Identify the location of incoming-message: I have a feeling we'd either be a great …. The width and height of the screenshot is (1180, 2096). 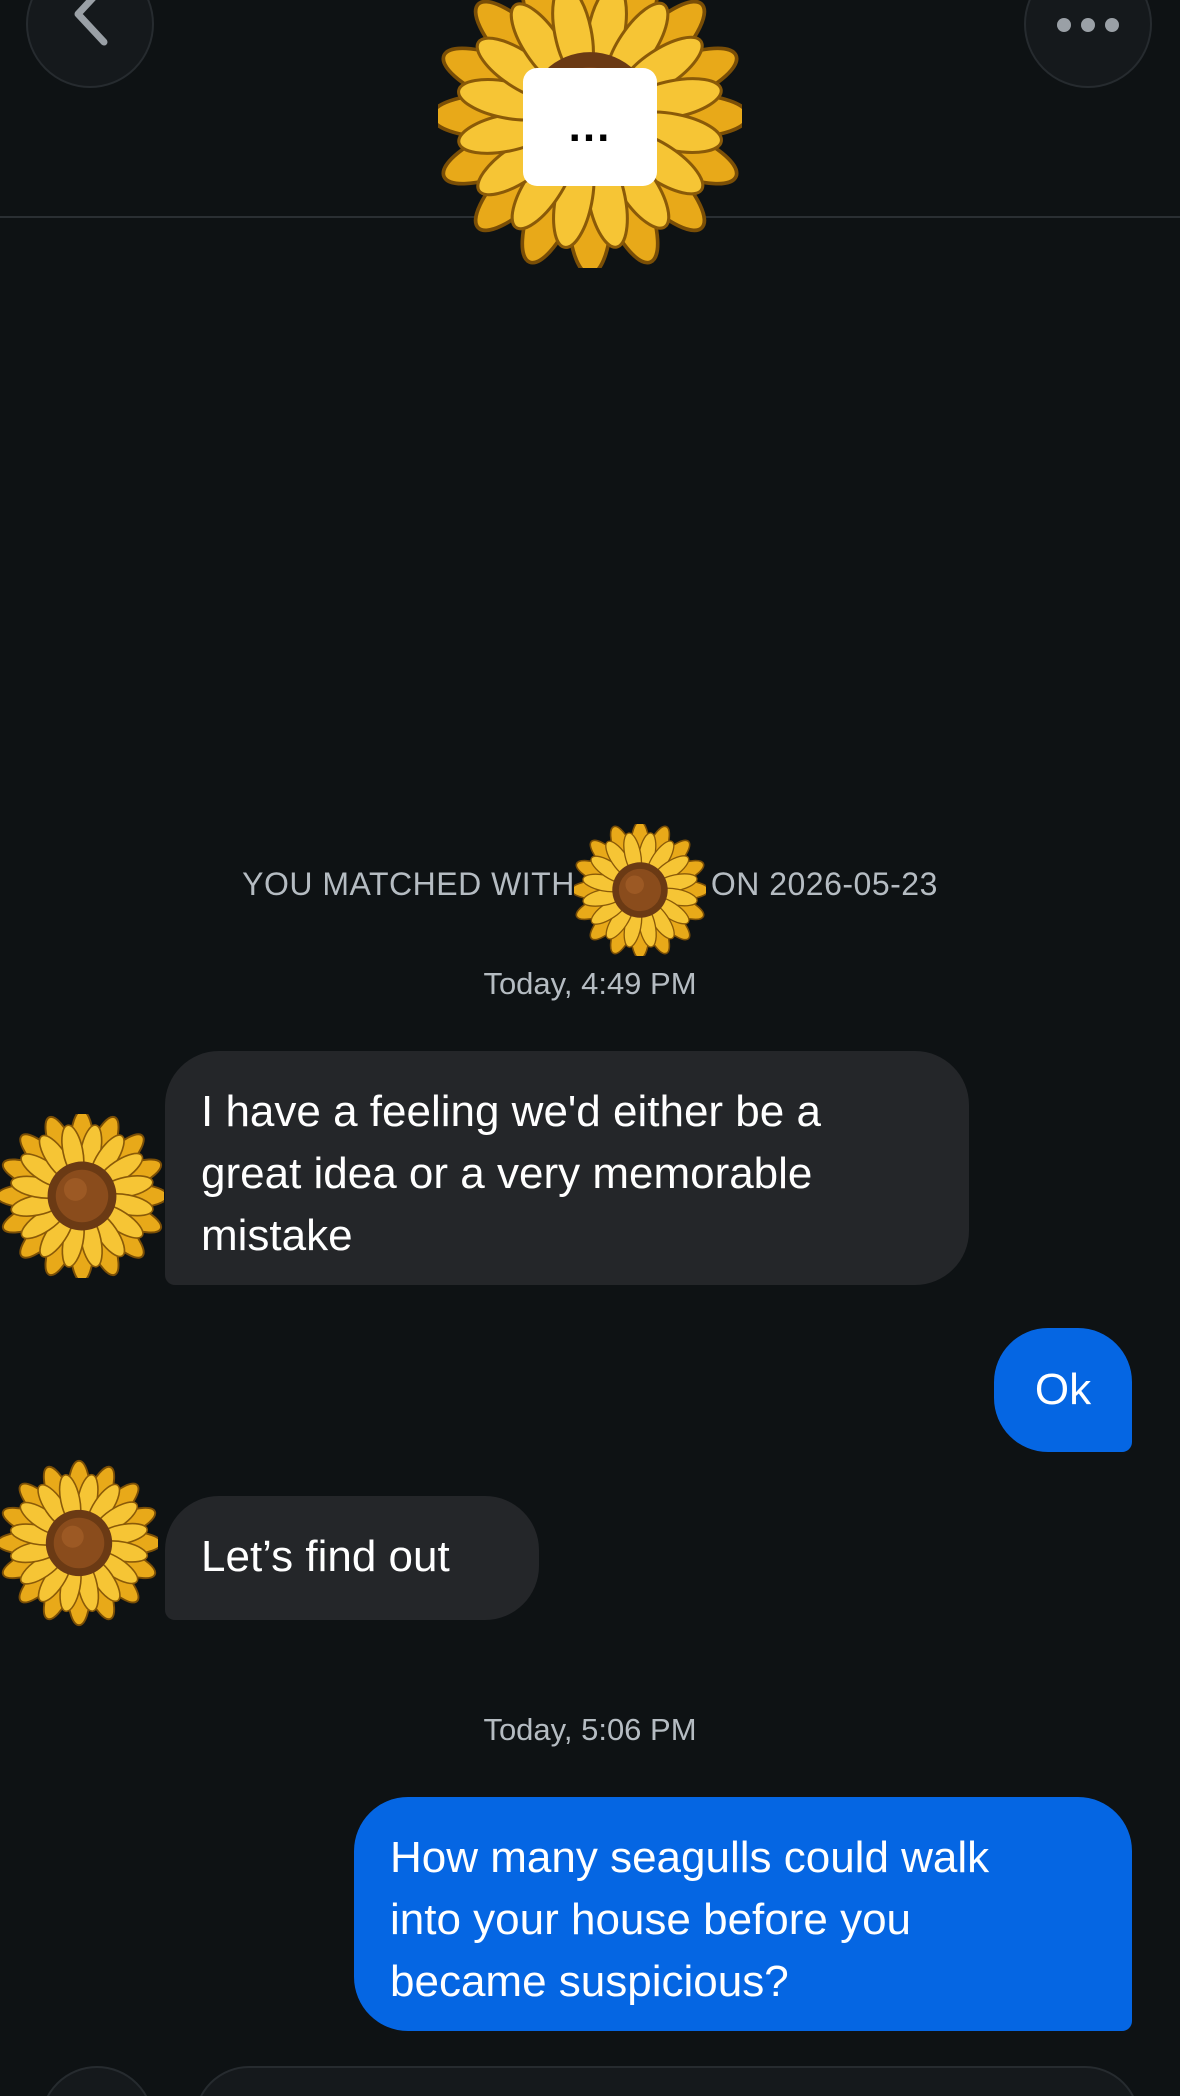
(567, 1168).